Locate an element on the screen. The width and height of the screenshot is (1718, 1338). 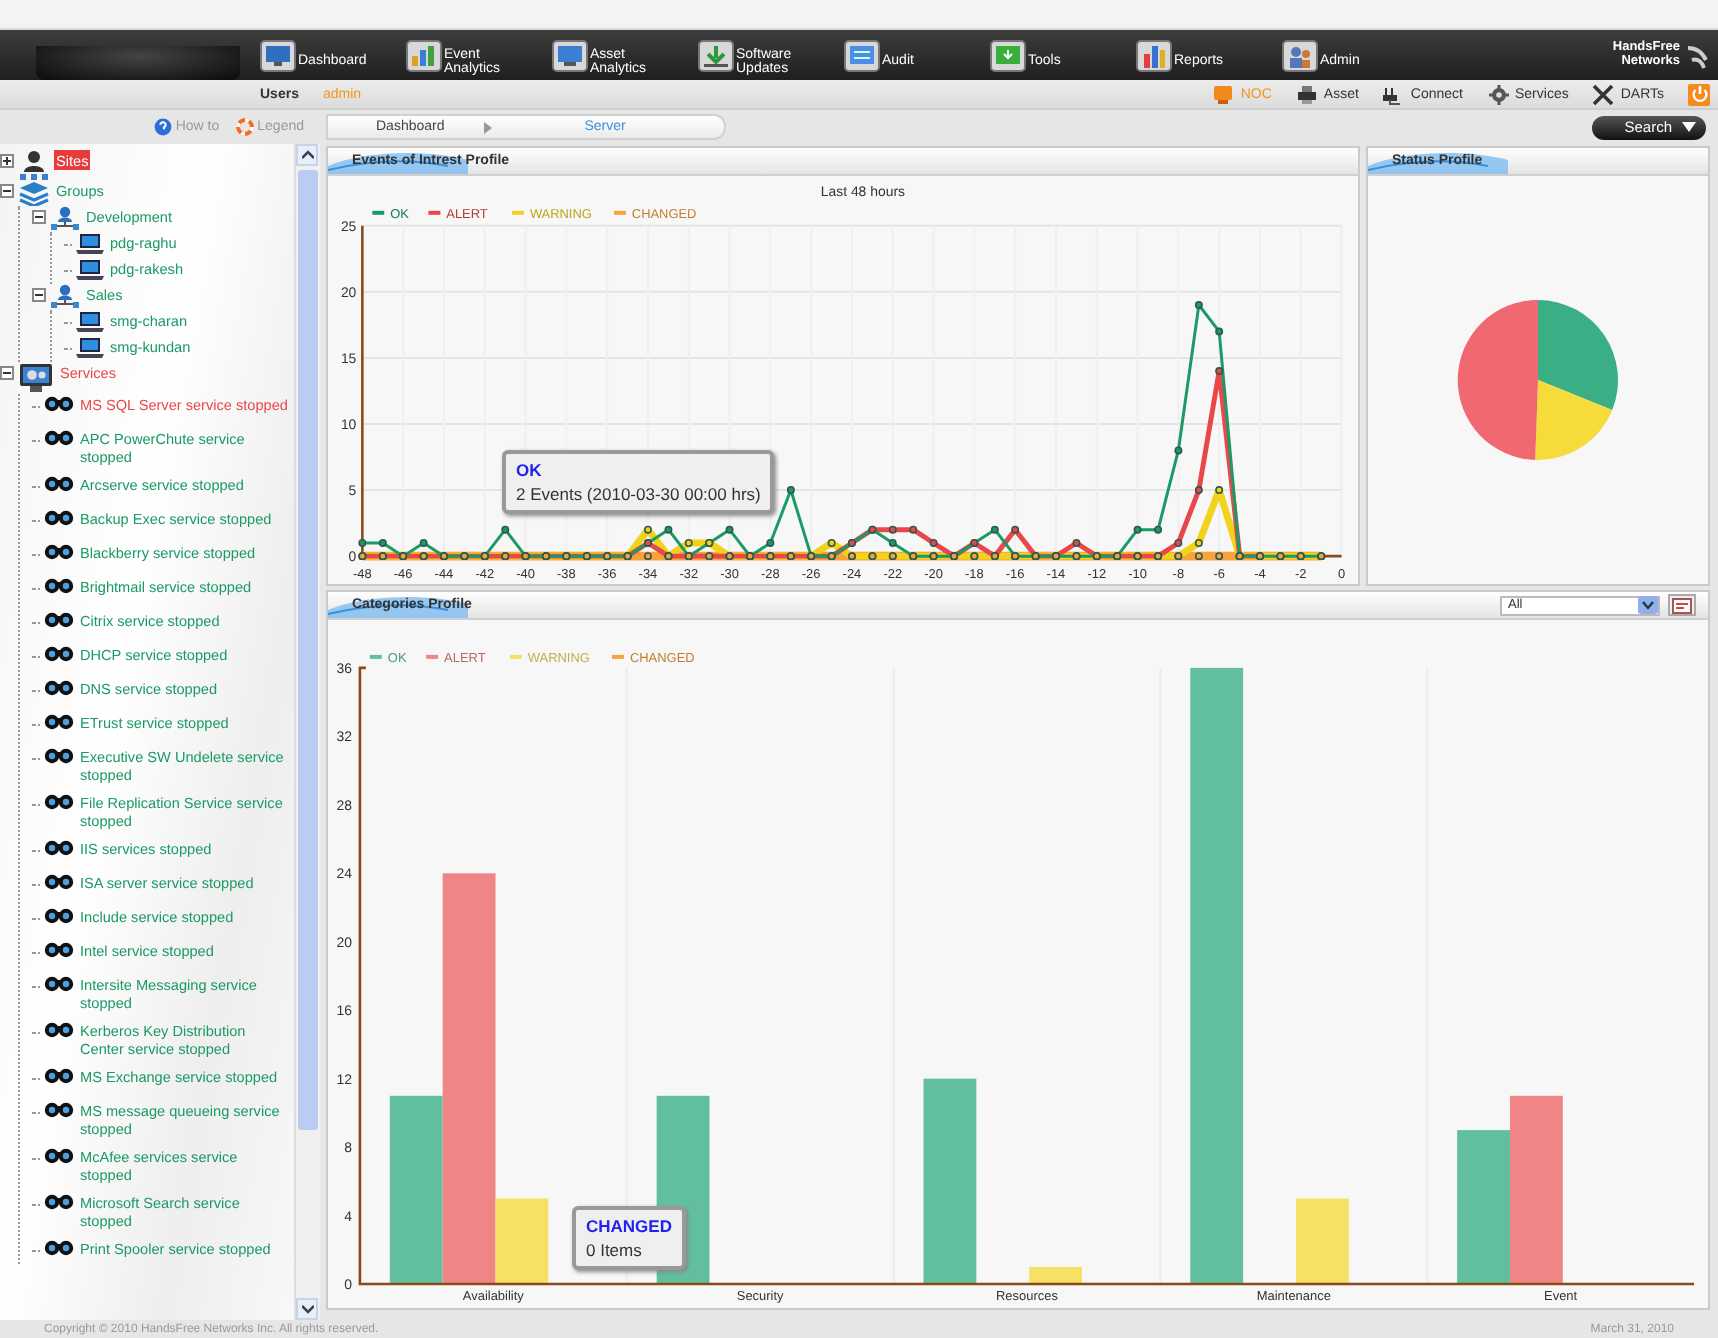
power-icon is located at coordinates (1699, 94).